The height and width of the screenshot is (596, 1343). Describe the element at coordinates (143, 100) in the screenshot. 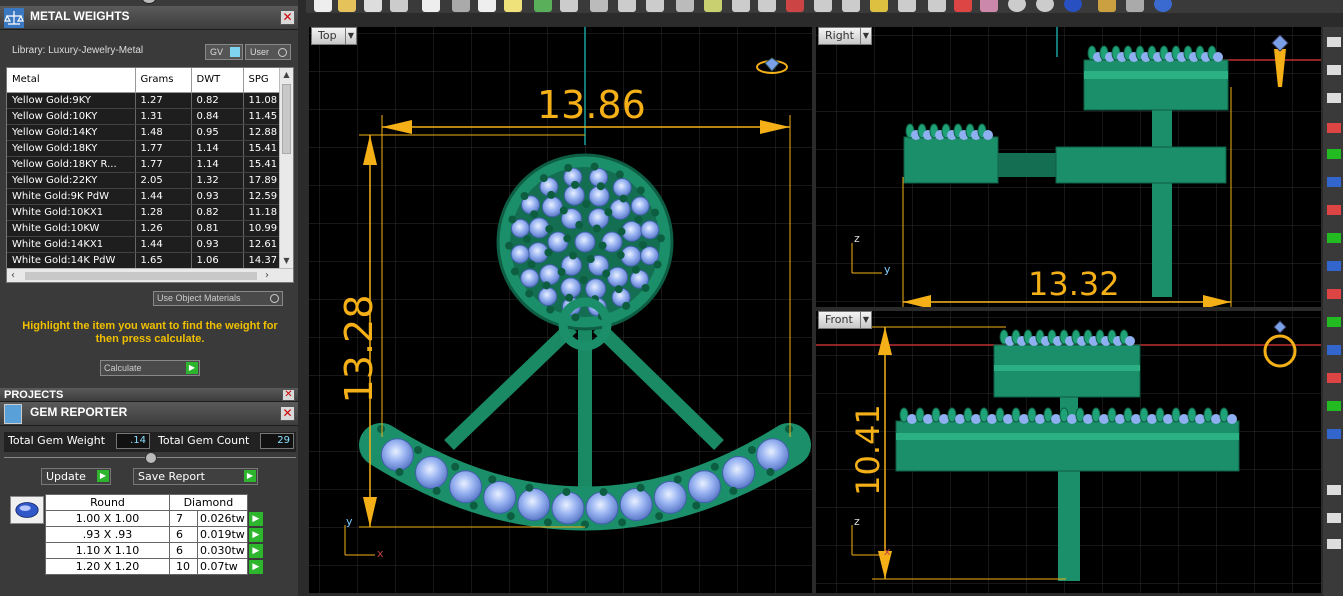

I see `table-row: Yellow Gold:9KY 1.27 0.82 11.08` at that location.